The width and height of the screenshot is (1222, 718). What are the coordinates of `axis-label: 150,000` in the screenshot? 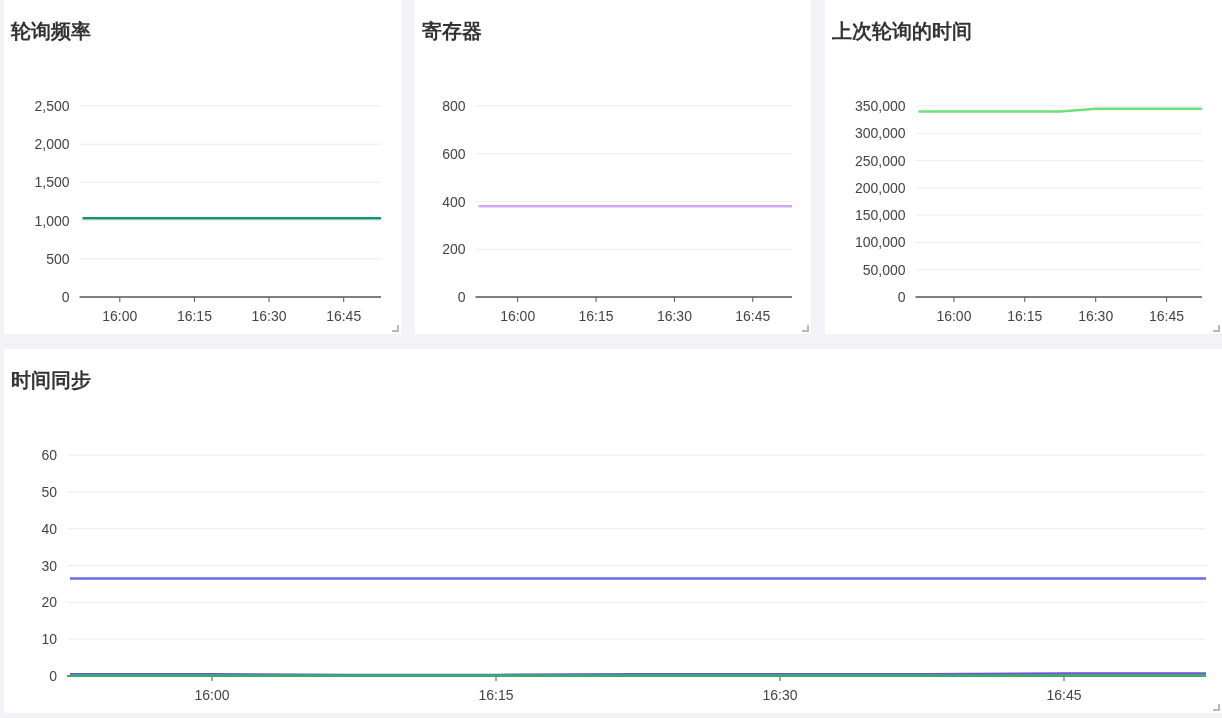 It's located at (880, 215).